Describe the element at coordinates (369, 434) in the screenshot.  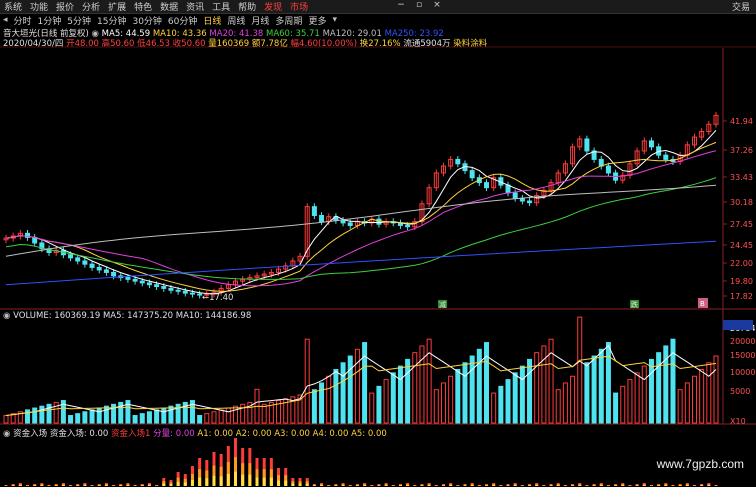
I see `capital-a5: A5: 0.00` at that location.